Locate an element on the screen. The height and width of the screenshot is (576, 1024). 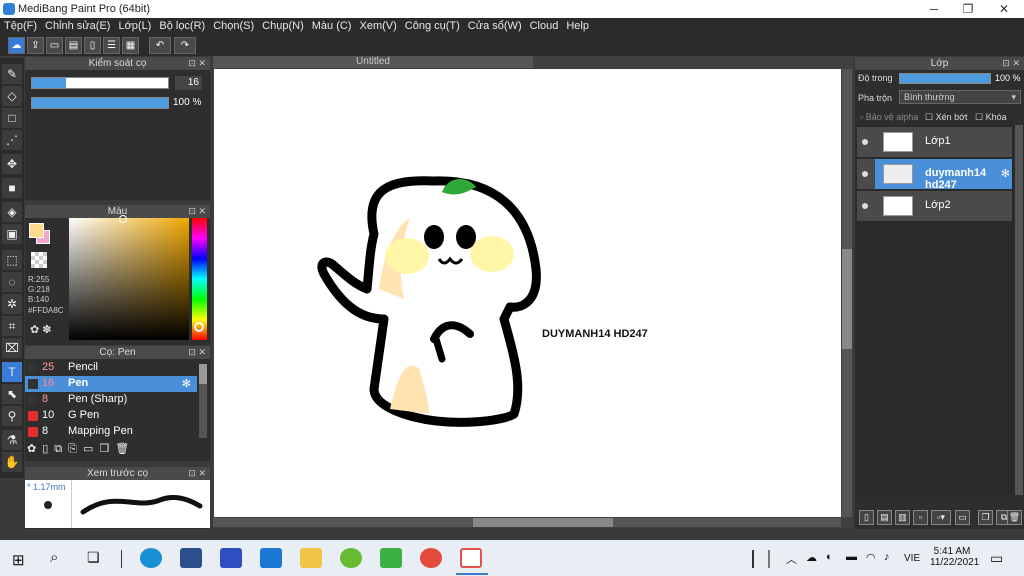
fill-shape-tool-icon: ■ is located at coordinates (12, 188).